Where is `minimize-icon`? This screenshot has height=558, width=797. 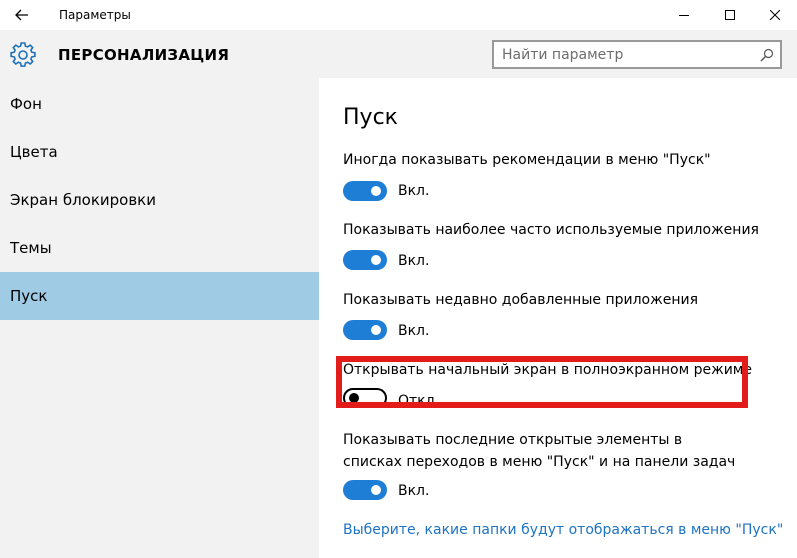
minimize-icon is located at coordinates (684, 15).